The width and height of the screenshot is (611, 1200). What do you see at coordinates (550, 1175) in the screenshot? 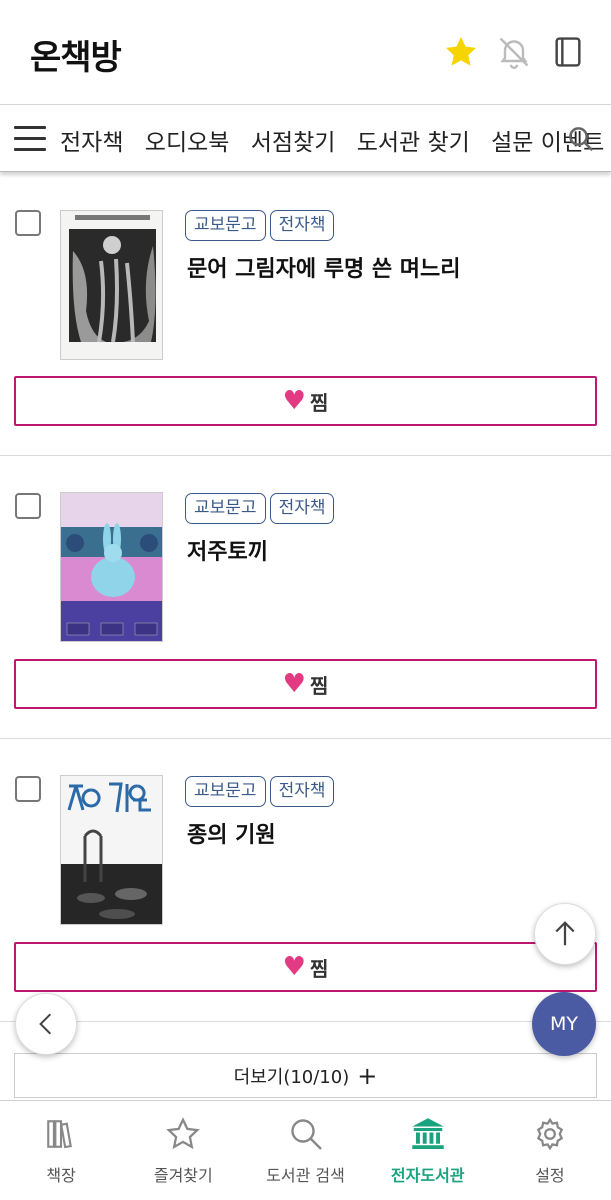
I see `tab-label: 설정` at bounding box center [550, 1175].